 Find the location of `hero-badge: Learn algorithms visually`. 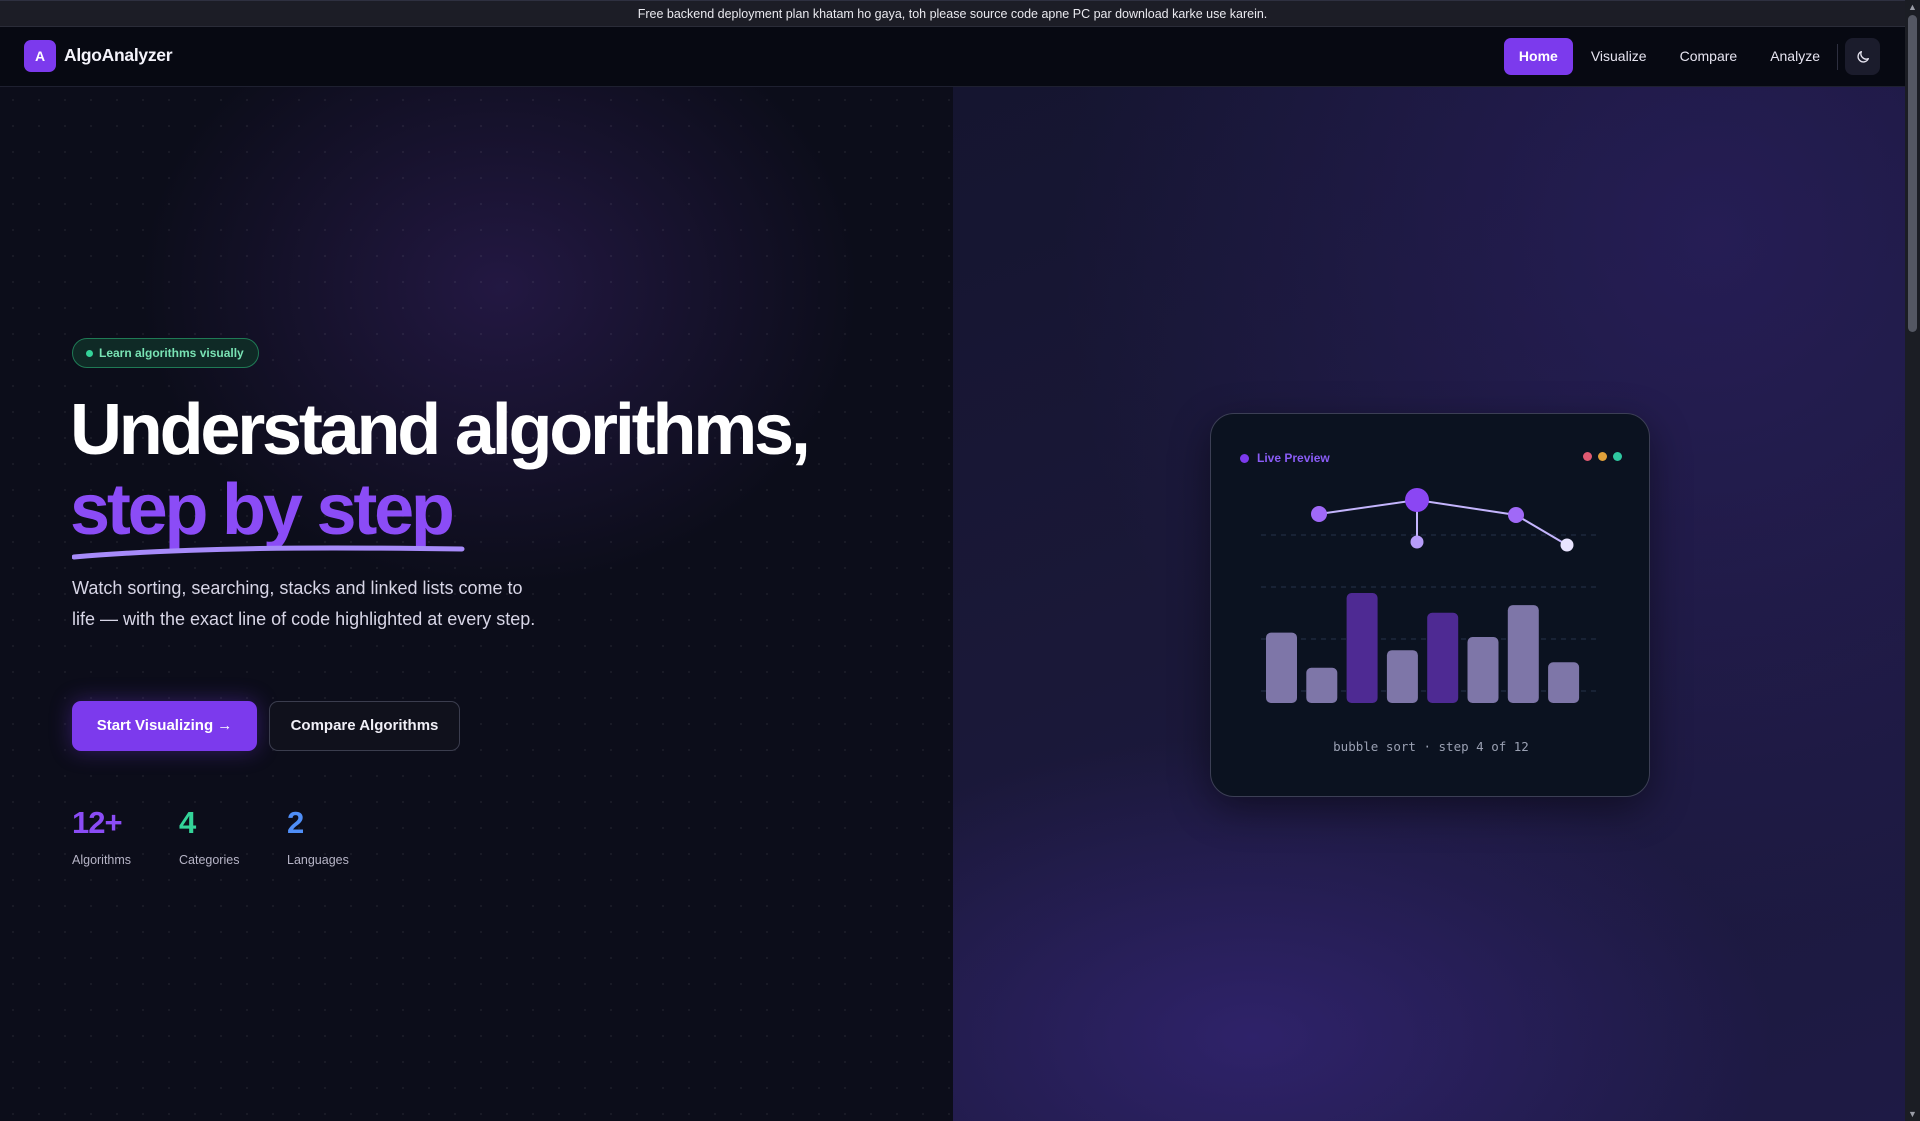

hero-badge: Learn algorithms visually is located at coordinates (165, 353).